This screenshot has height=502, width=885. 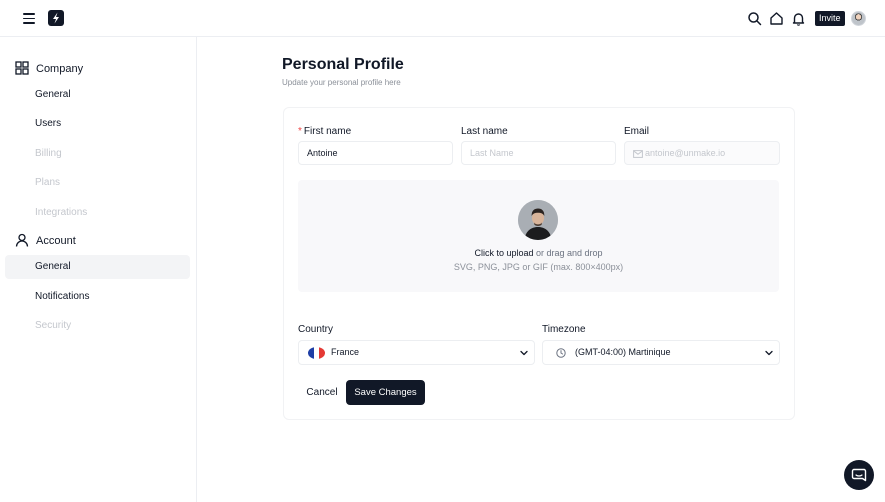 I want to click on bolt-icon, so click(x=56, y=18).